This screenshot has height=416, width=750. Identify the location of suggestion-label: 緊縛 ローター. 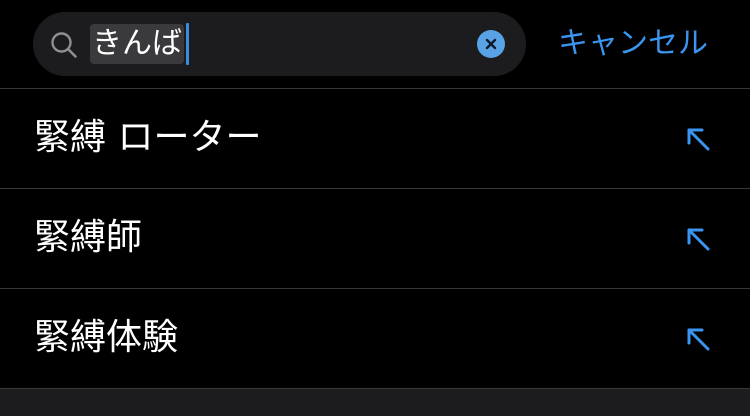
(148, 137).